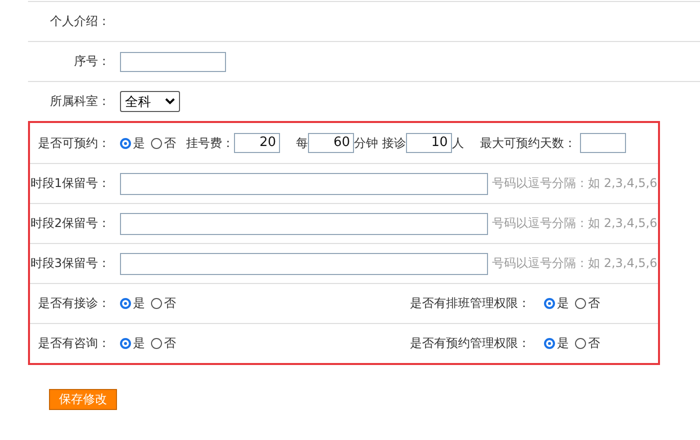 Image resolution: width=700 pixels, height=440 pixels. I want to click on department-select: 全科, so click(150, 101).